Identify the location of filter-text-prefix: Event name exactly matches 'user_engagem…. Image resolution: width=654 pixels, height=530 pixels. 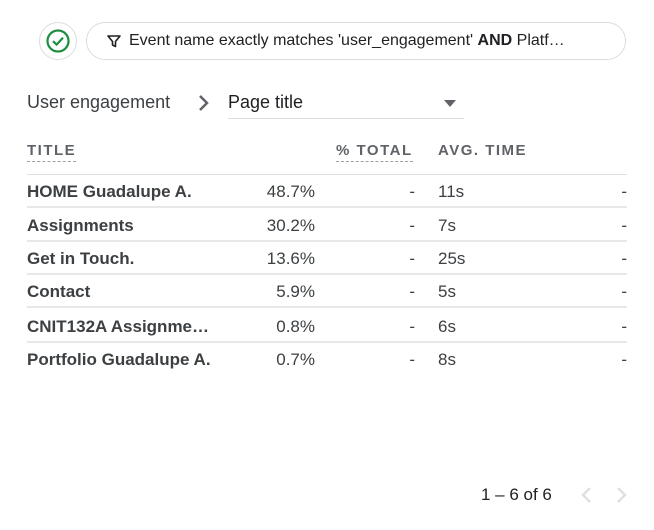
(303, 40).